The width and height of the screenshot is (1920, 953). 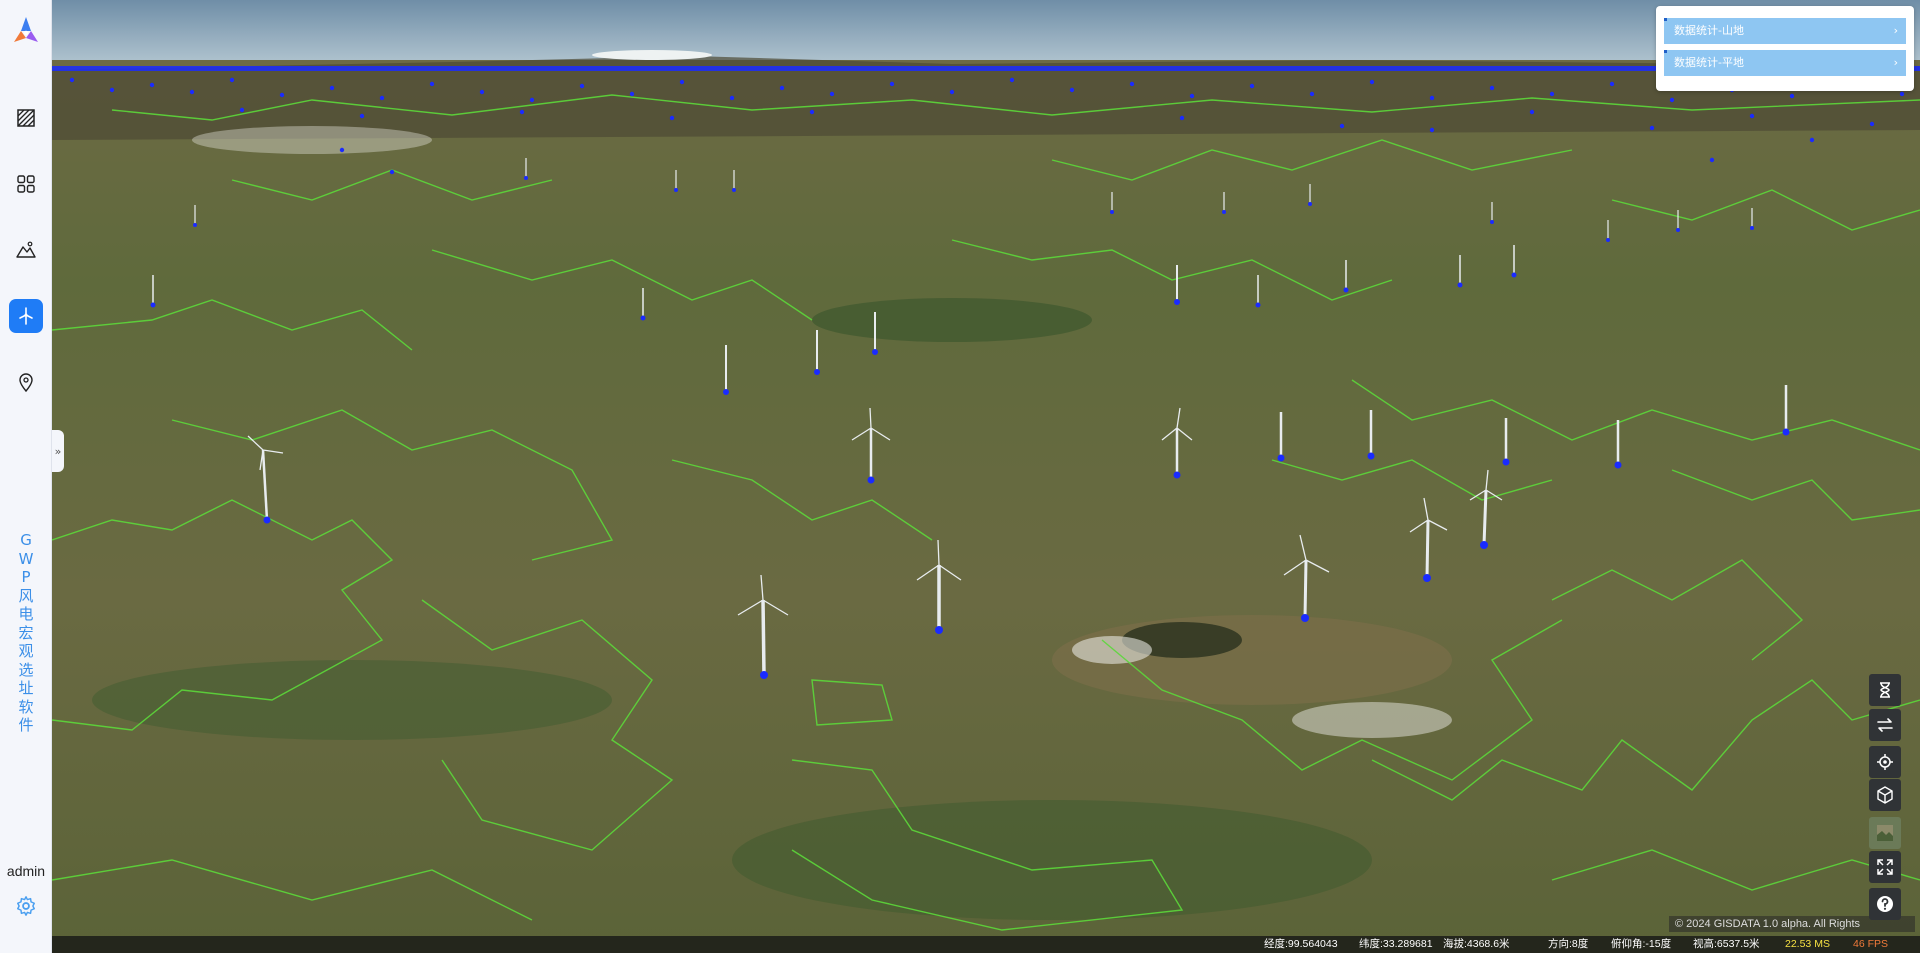 I want to click on terrain-icon, so click(x=26, y=250).